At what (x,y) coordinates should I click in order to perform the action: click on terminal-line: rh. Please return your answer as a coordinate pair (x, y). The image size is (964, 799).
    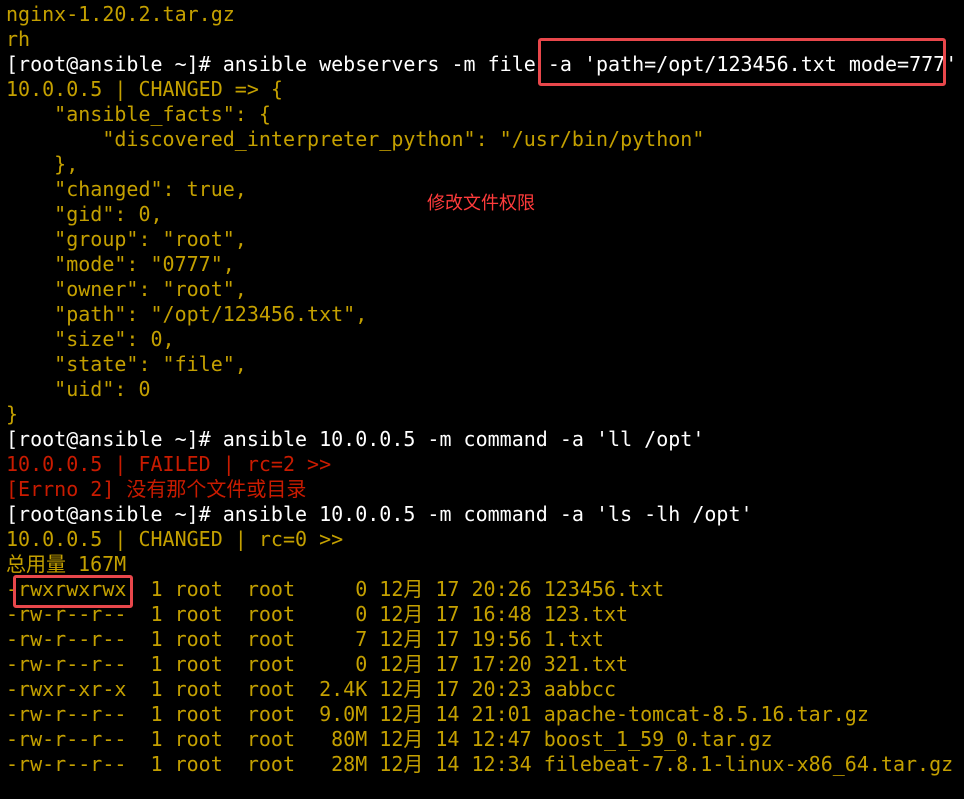
    Looking at the image, I should click on (18, 39).